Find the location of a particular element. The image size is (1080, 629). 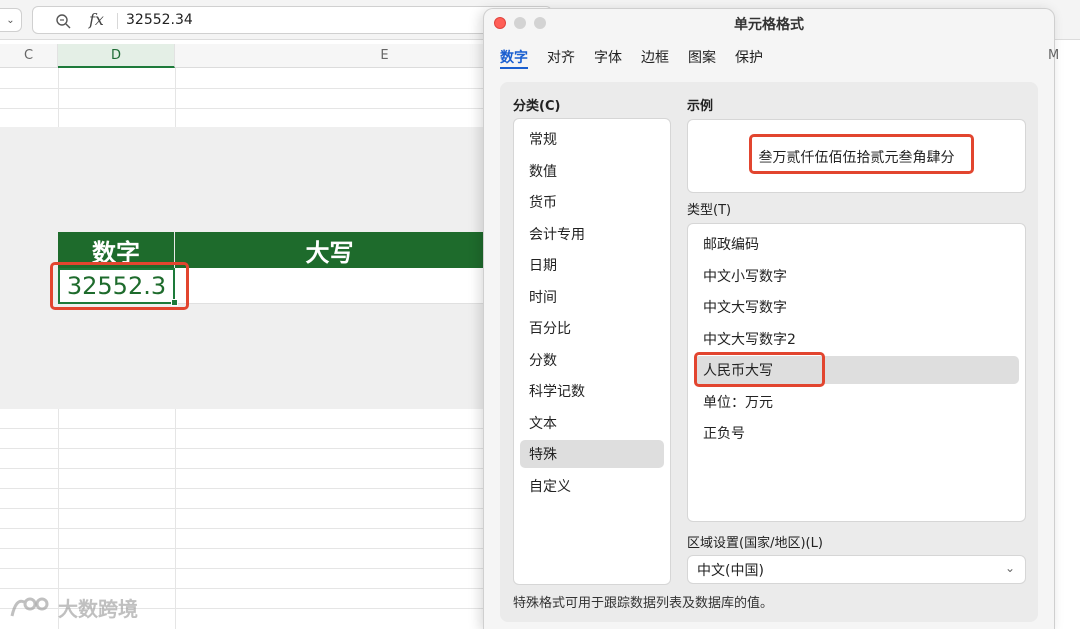

cell-e-value is located at coordinates (329, 286).